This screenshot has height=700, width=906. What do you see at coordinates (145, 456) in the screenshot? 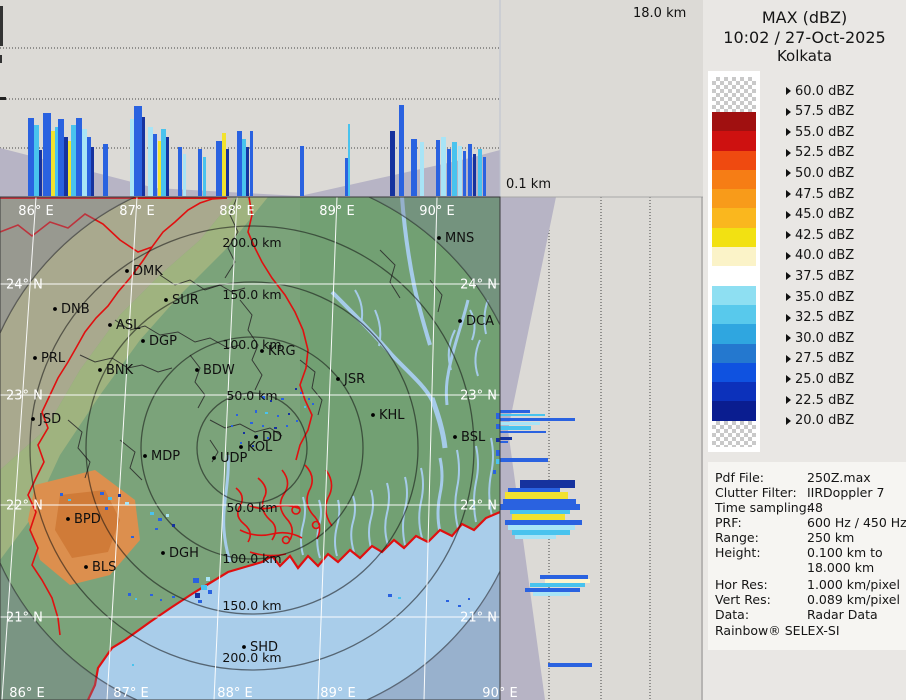
I see `city-dot-MDP` at bounding box center [145, 456].